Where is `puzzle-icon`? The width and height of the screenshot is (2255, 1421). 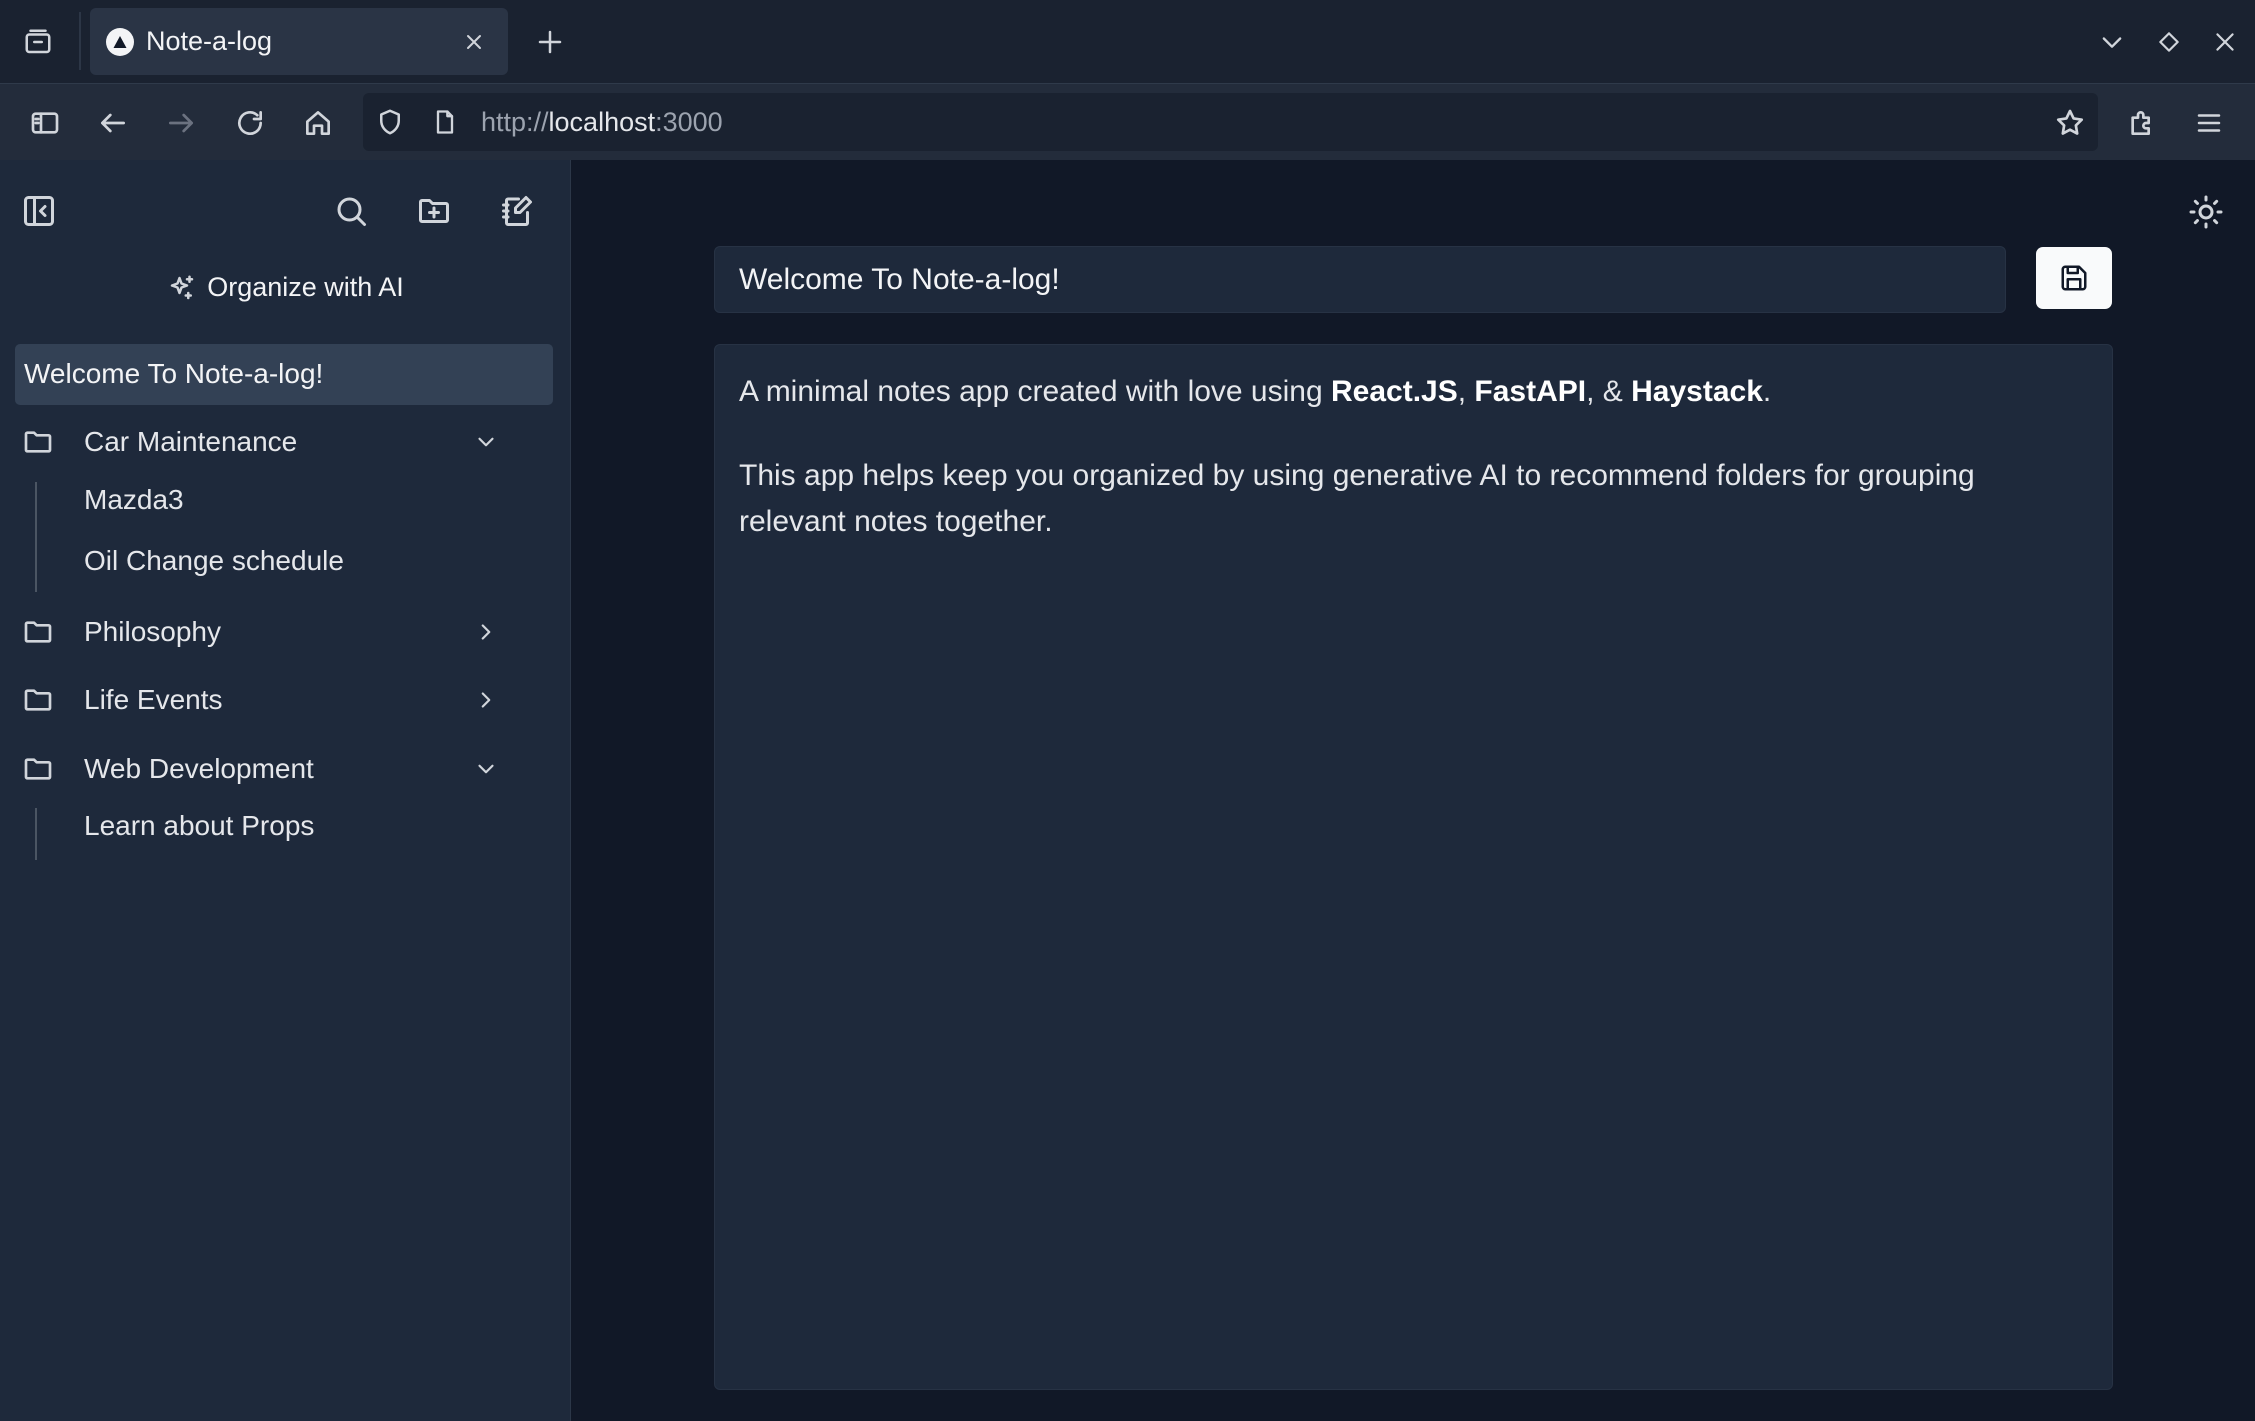 puzzle-icon is located at coordinates (2140, 123).